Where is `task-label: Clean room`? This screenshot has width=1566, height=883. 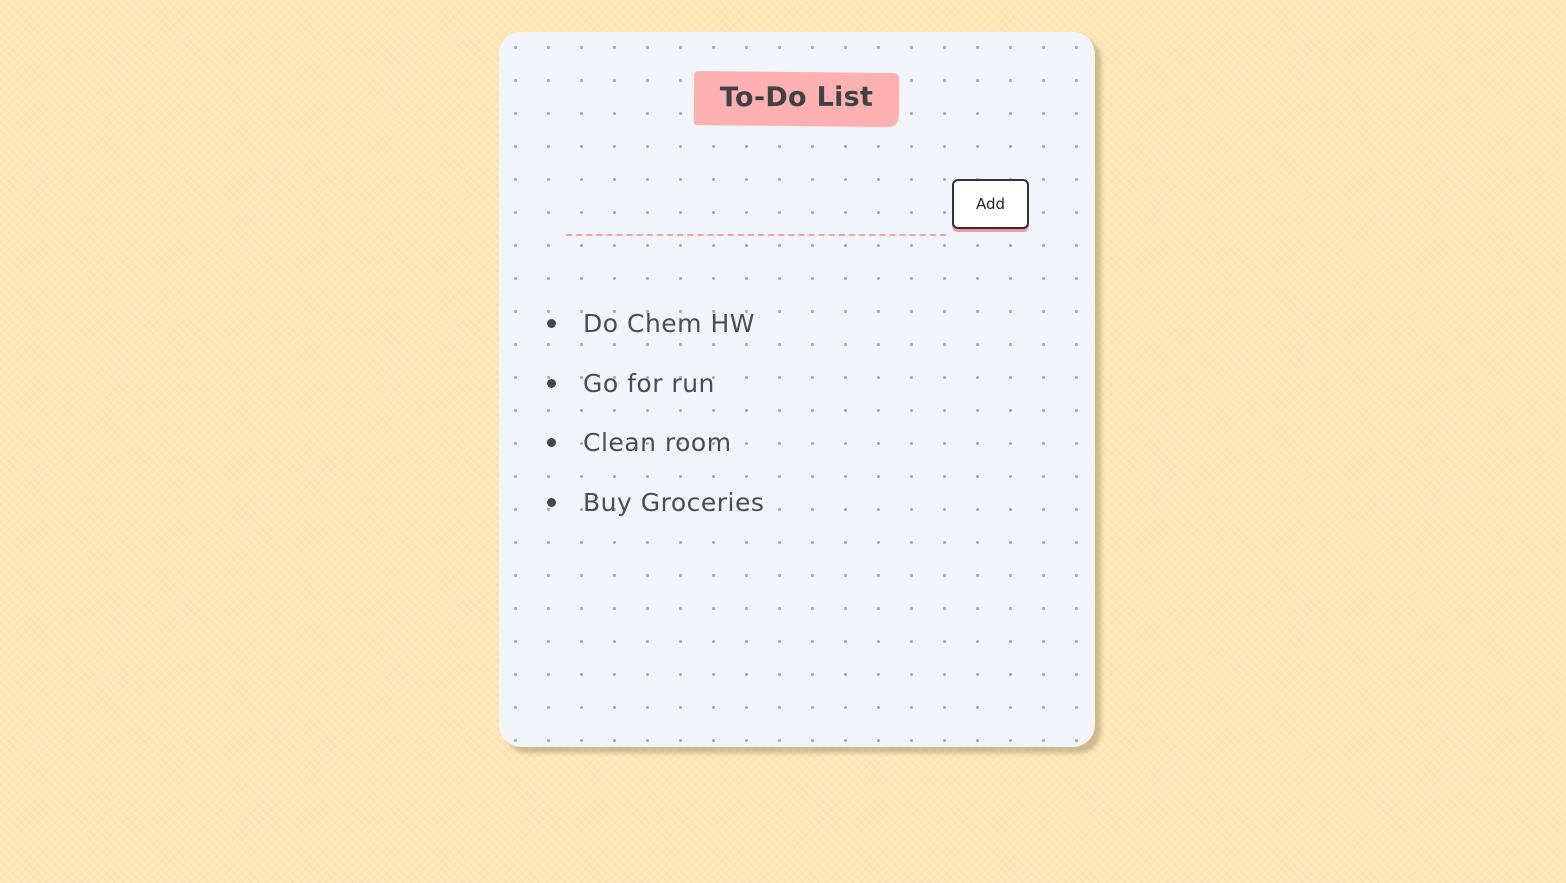 task-label: Clean room is located at coordinates (657, 443).